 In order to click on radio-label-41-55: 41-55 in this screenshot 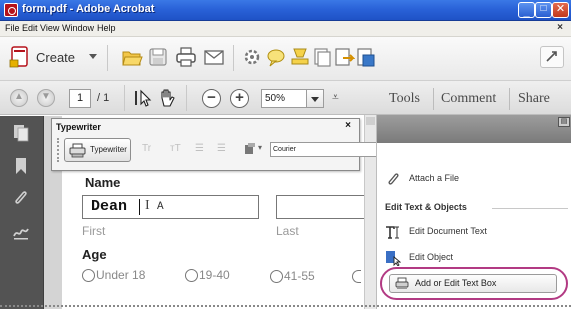, I will do `click(299, 276)`.